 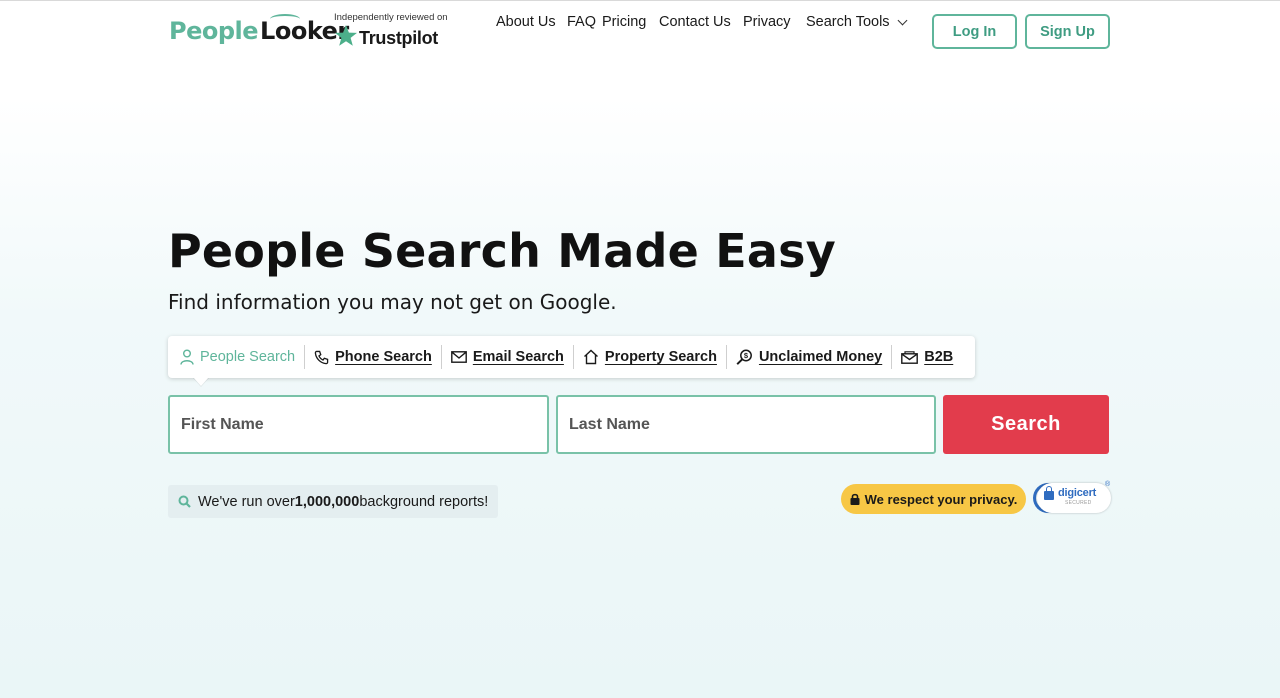 What do you see at coordinates (285, 19) in the screenshot?
I see `logo-arc-mark` at bounding box center [285, 19].